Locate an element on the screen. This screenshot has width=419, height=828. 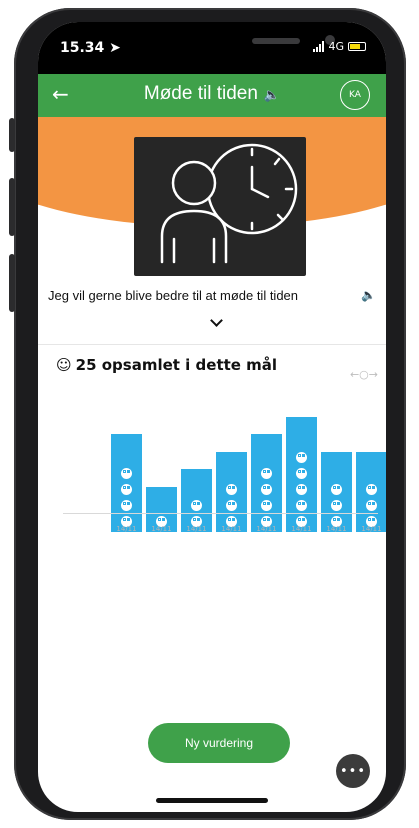
signal-bars-icon is located at coordinates (319, 46).